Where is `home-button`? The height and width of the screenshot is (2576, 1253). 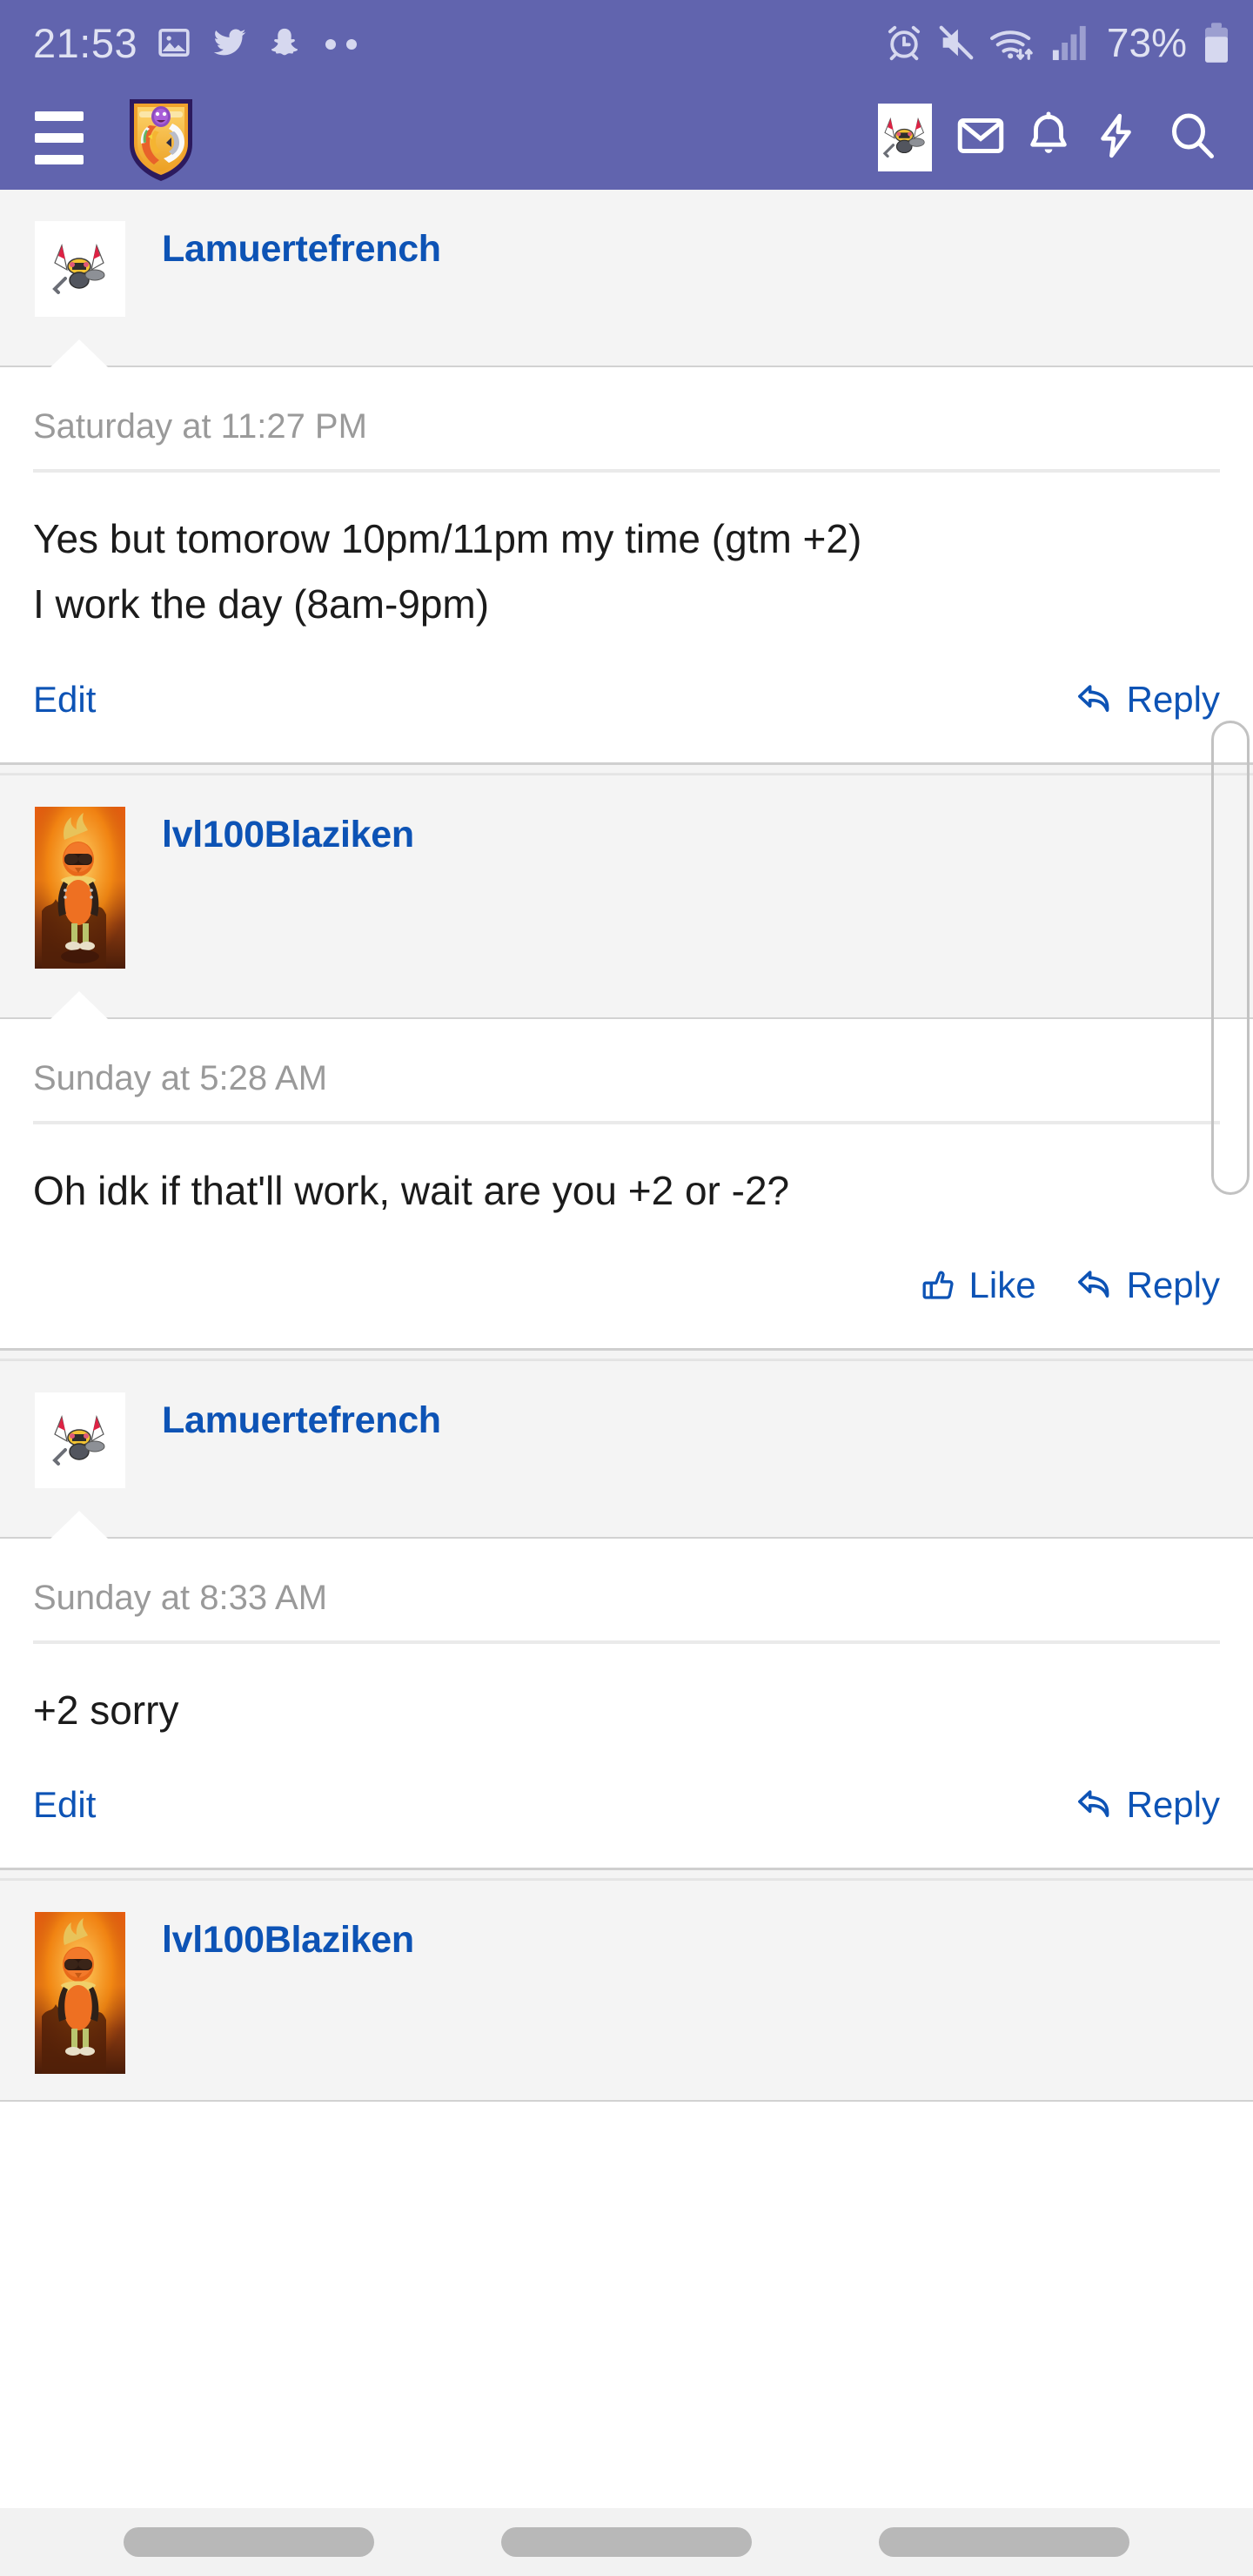 home-button is located at coordinates (626, 2542).